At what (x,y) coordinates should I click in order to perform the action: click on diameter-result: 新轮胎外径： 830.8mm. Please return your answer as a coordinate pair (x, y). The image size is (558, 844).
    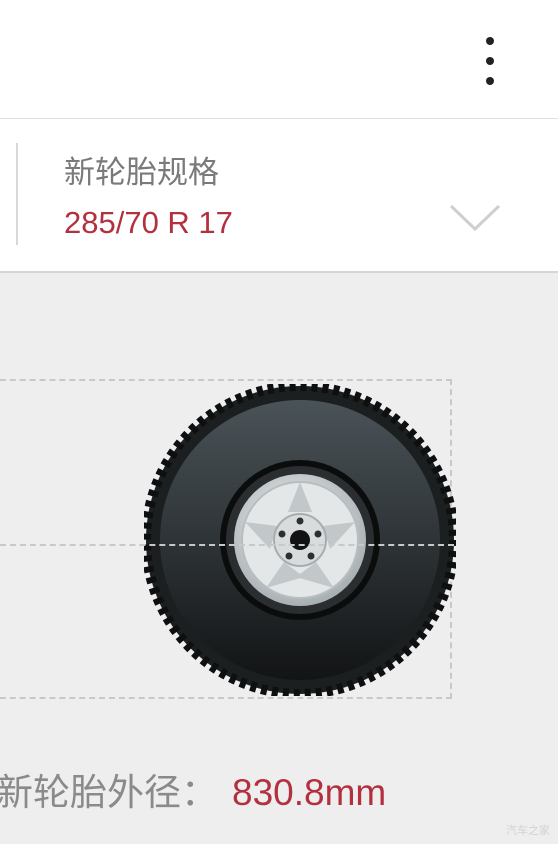
    Looking at the image, I should click on (193, 788).